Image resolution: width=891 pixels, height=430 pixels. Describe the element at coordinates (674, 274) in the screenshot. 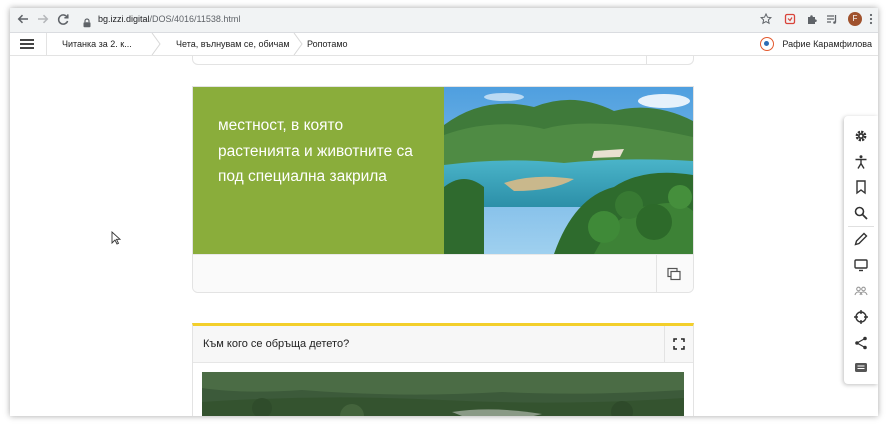

I see `gallery-icon` at that location.